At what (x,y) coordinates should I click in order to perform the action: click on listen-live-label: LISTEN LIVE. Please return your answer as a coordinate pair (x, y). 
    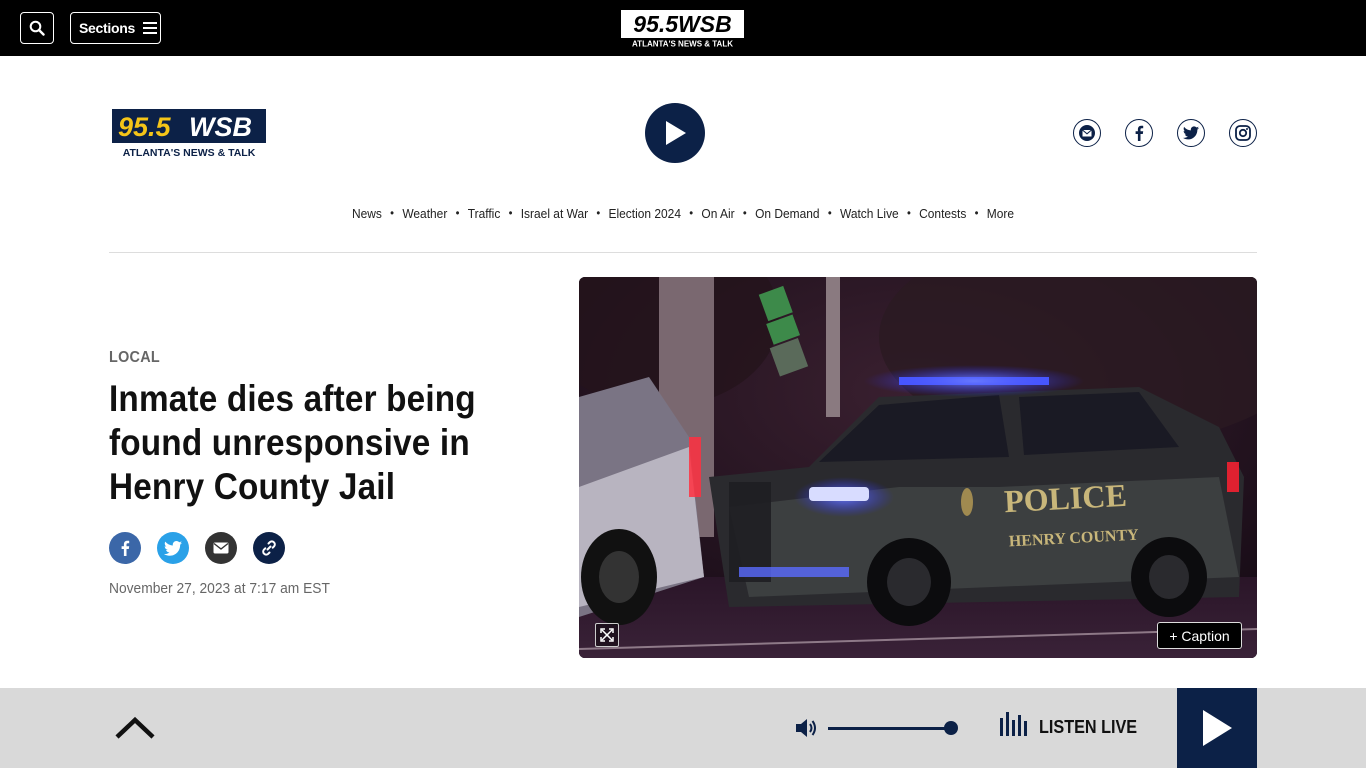
    Looking at the image, I should click on (1088, 727).